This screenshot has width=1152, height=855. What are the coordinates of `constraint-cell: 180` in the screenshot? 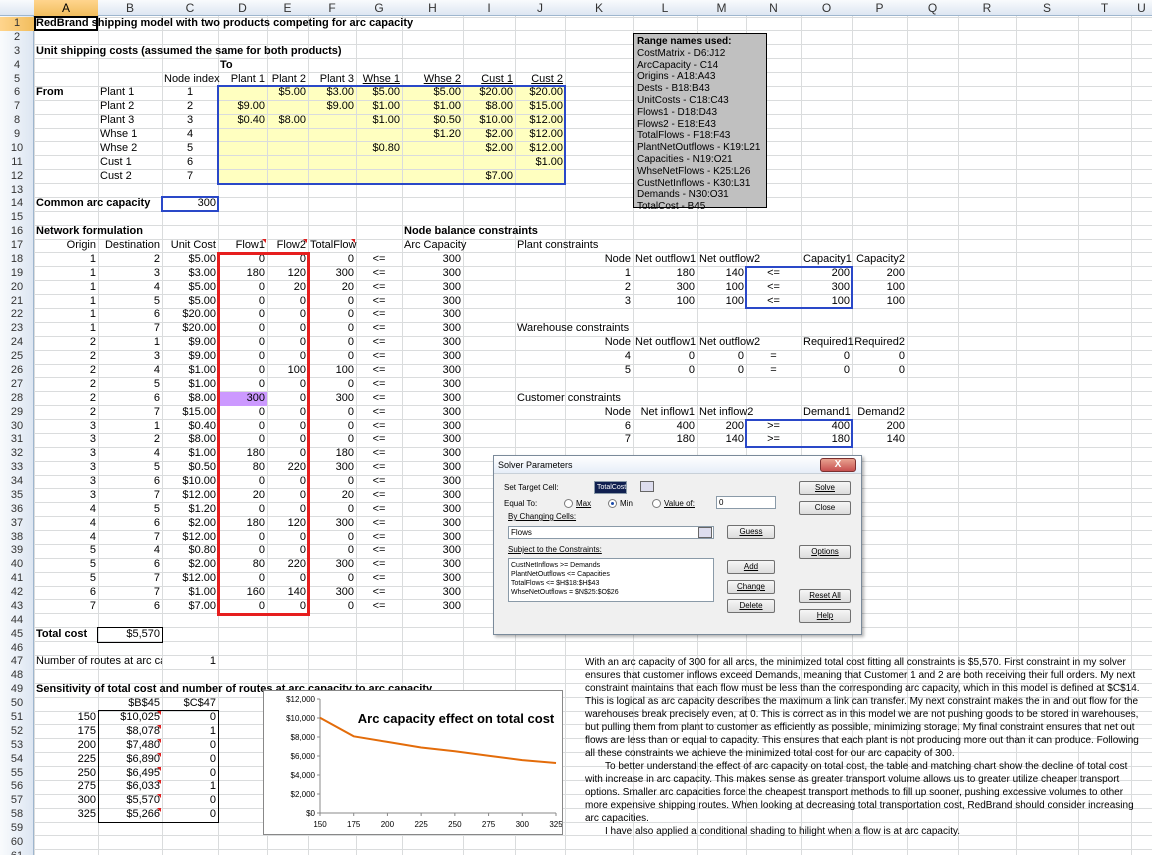 It's located at (826, 440).